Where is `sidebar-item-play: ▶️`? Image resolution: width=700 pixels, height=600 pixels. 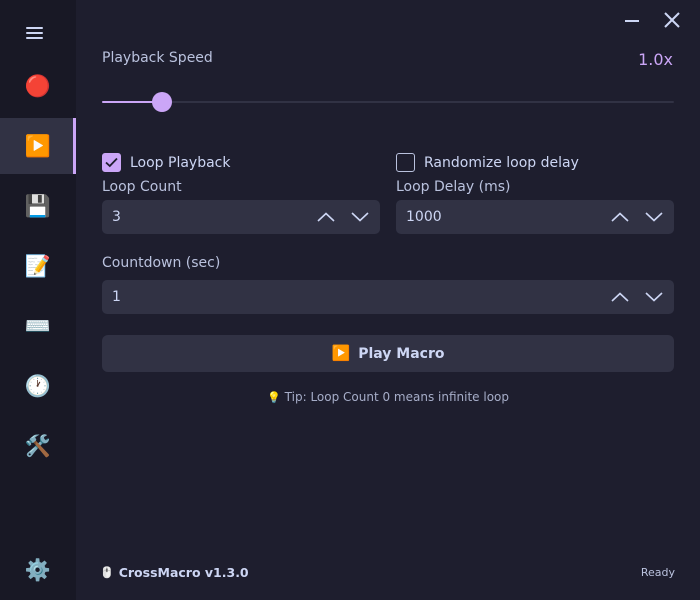
sidebar-item-play: ▶️ is located at coordinates (38, 146).